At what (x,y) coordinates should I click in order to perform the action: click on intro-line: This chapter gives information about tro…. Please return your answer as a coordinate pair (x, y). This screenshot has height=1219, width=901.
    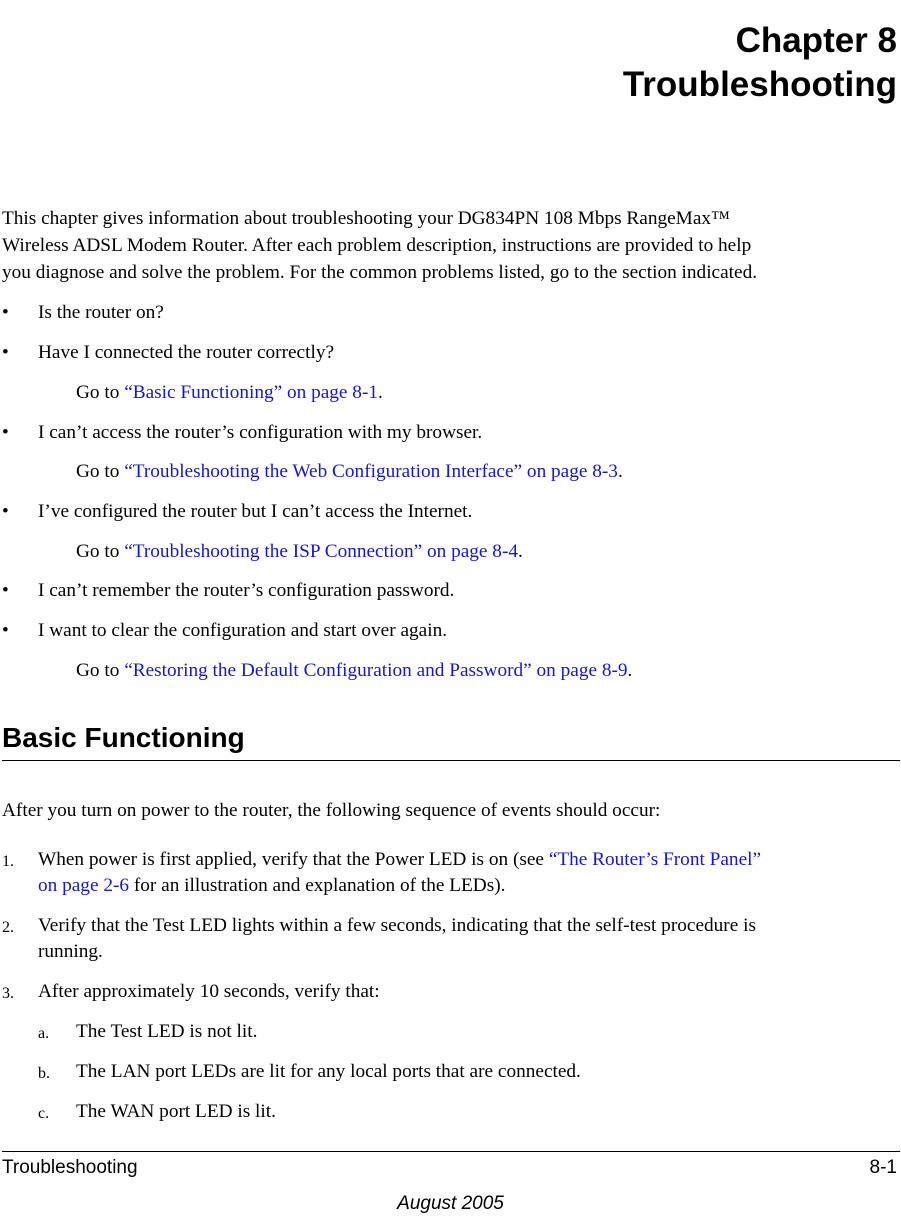
    Looking at the image, I should click on (366, 218).